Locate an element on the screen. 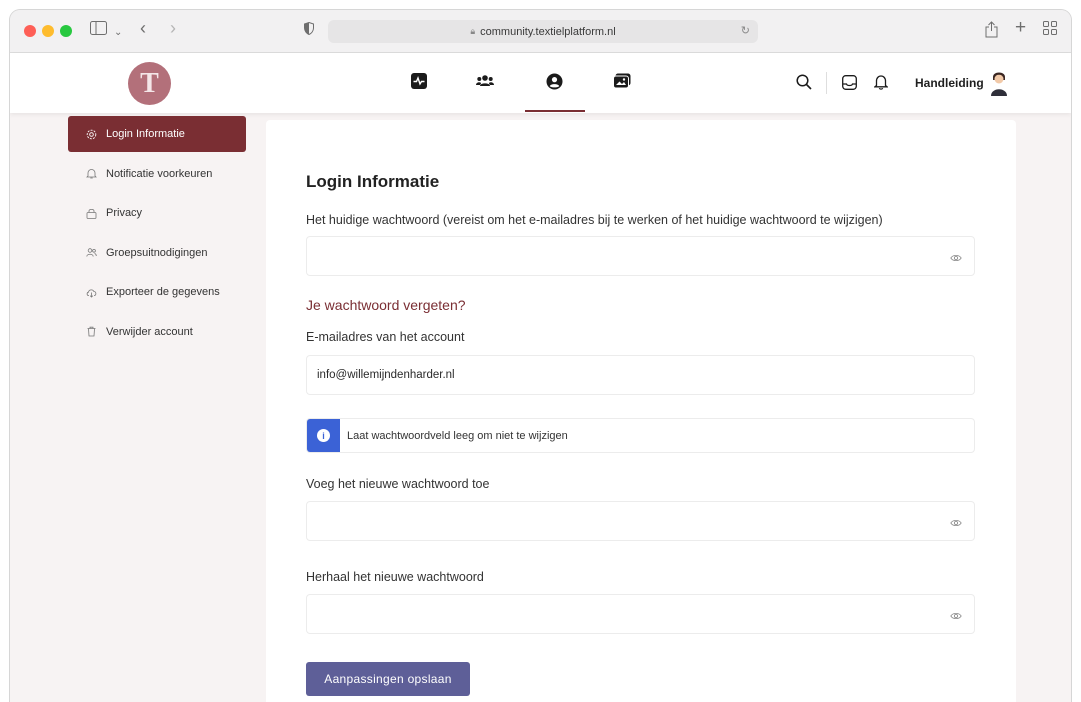  share-icon is located at coordinates (991, 32).